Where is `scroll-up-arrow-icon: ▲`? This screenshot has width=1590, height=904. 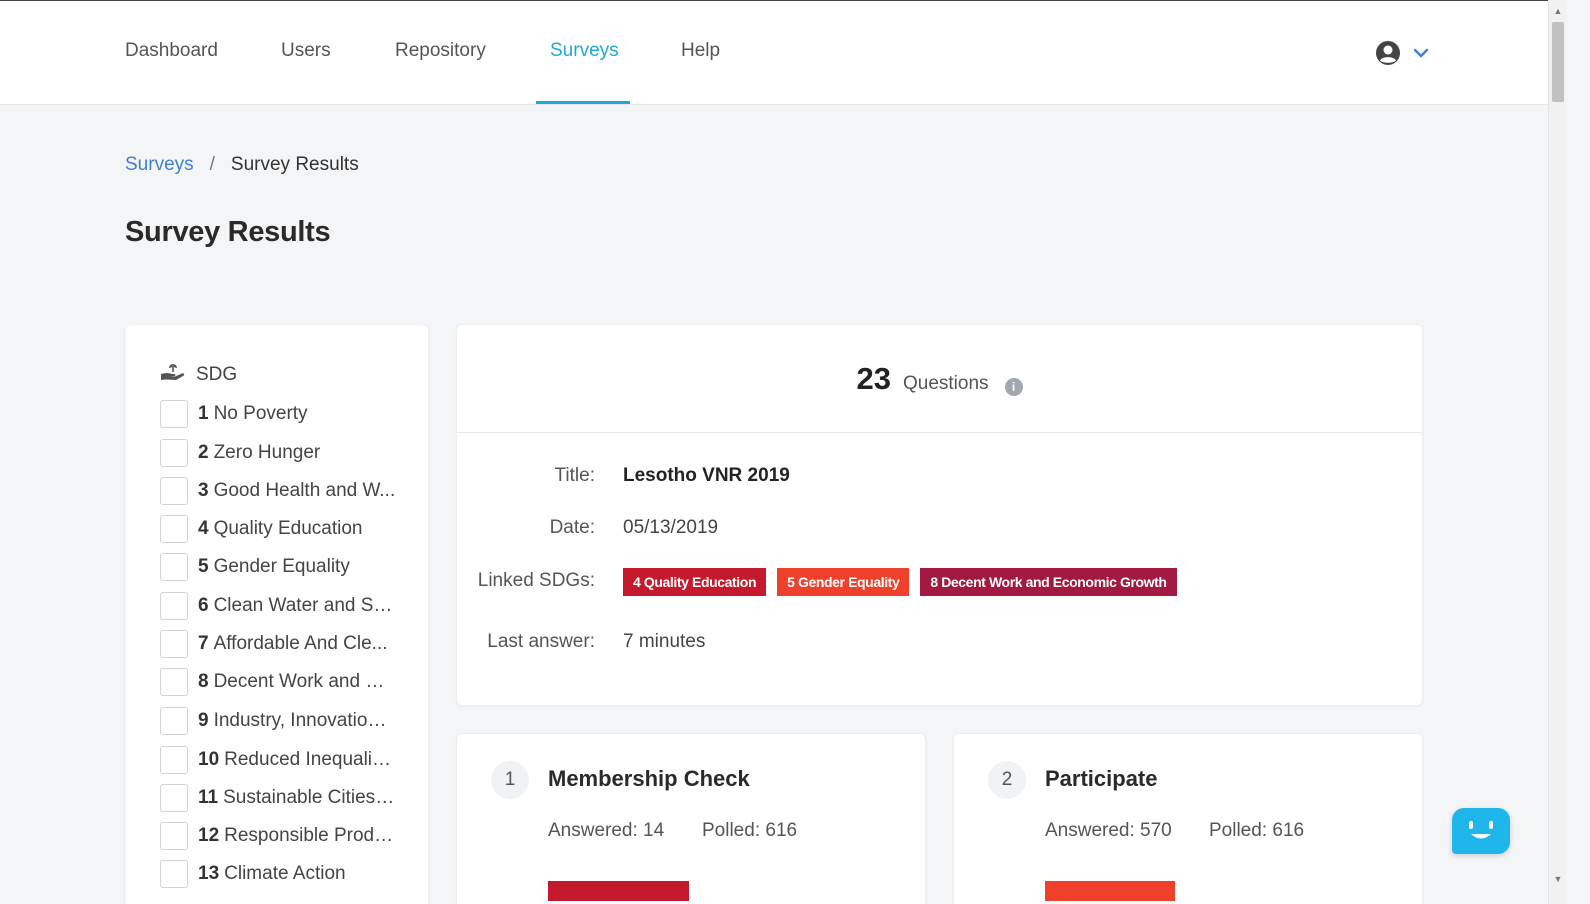 scroll-up-arrow-icon: ▲ is located at coordinates (1558, 11).